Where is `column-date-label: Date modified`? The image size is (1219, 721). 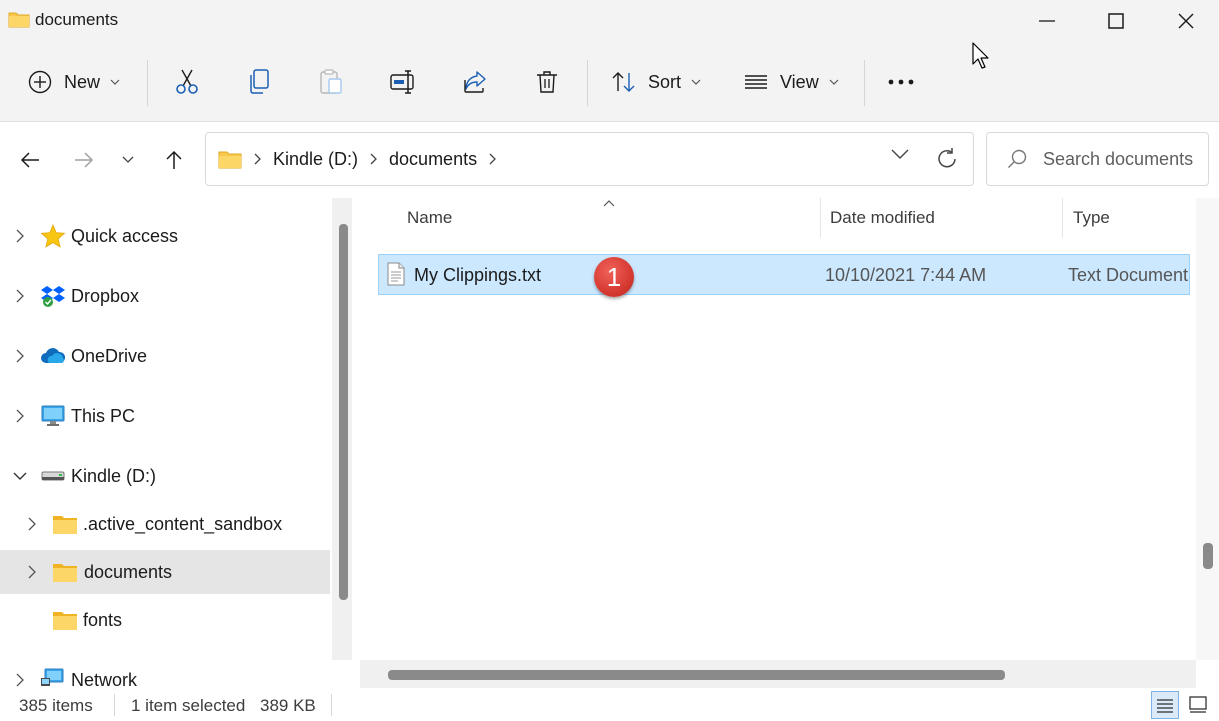
column-date-label: Date modified is located at coordinates (882, 217).